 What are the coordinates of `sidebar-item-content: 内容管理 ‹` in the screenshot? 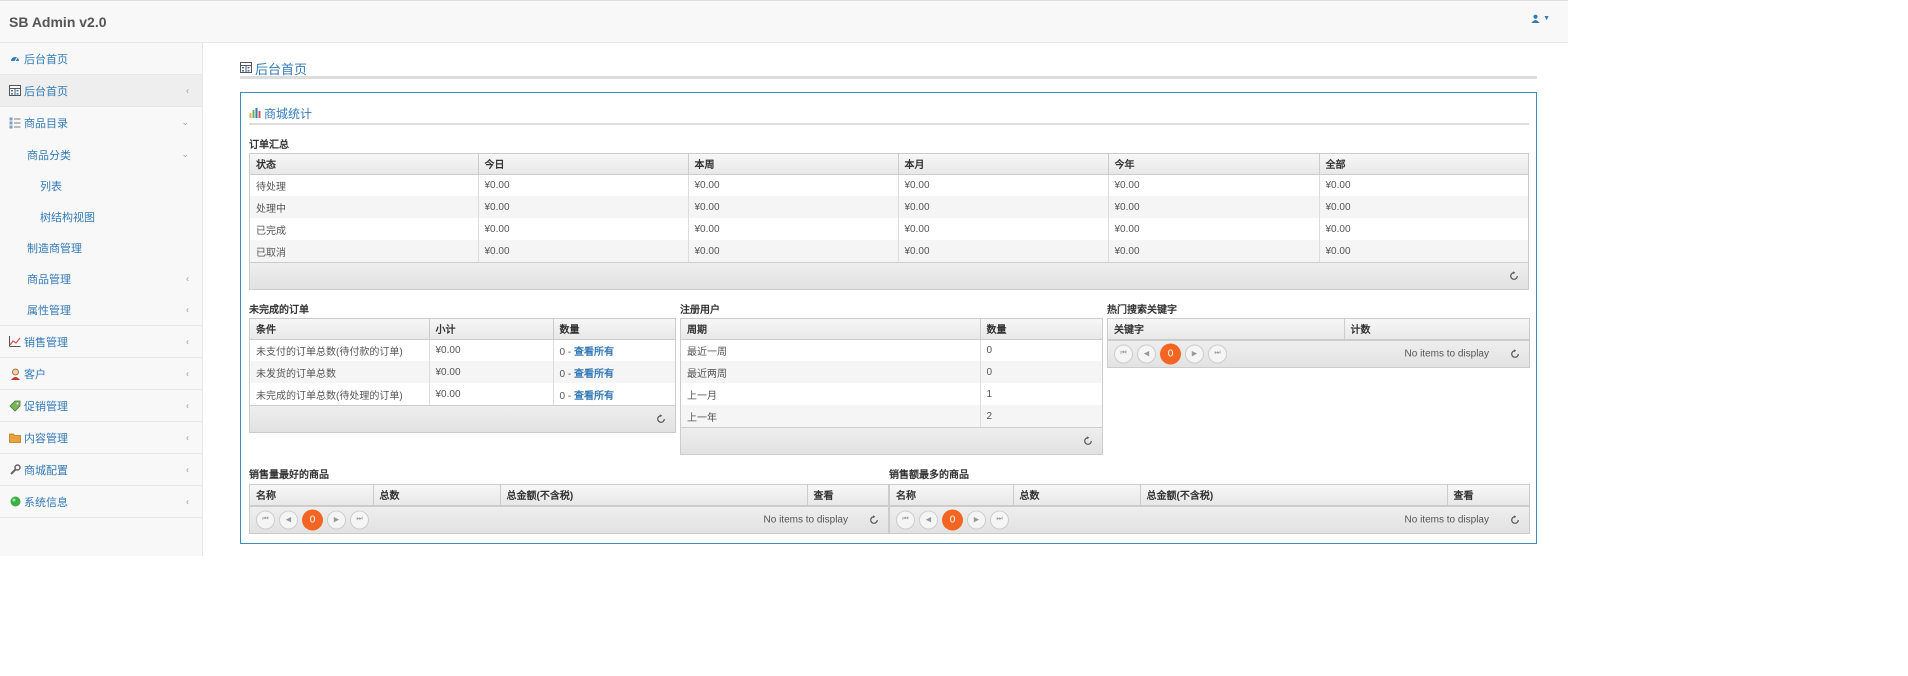 It's located at (101, 438).